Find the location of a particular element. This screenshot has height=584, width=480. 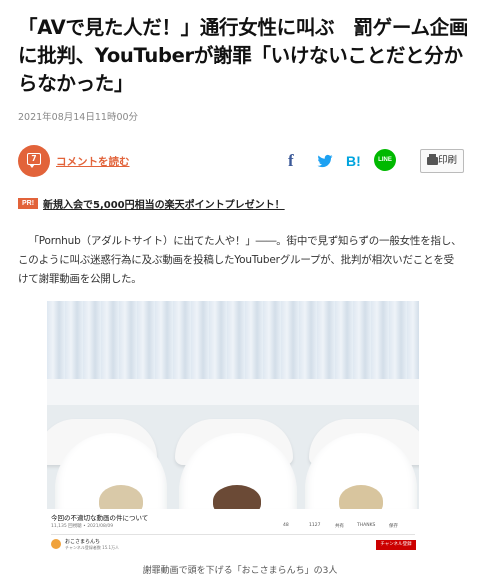

like-count: 48 is located at coordinates (286, 525).